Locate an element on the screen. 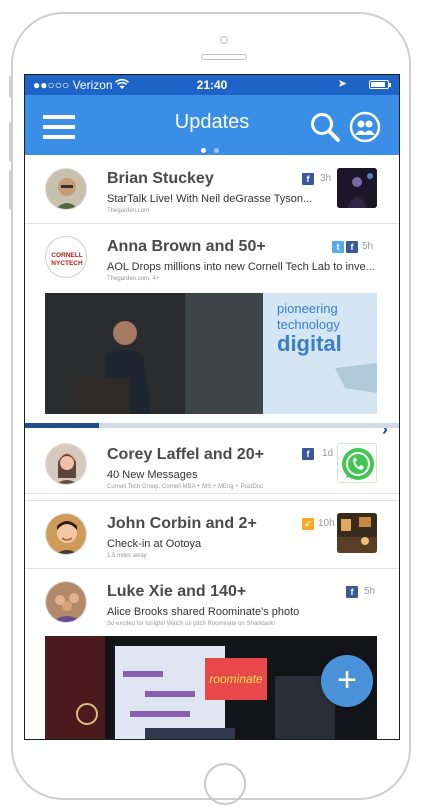  post-image: pioneering technology digital is located at coordinates (211, 353).